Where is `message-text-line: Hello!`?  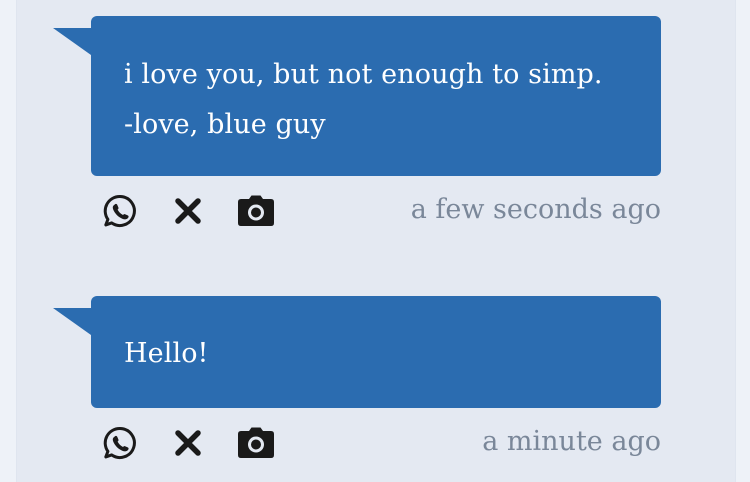 message-text-line: Hello! is located at coordinates (166, 353).